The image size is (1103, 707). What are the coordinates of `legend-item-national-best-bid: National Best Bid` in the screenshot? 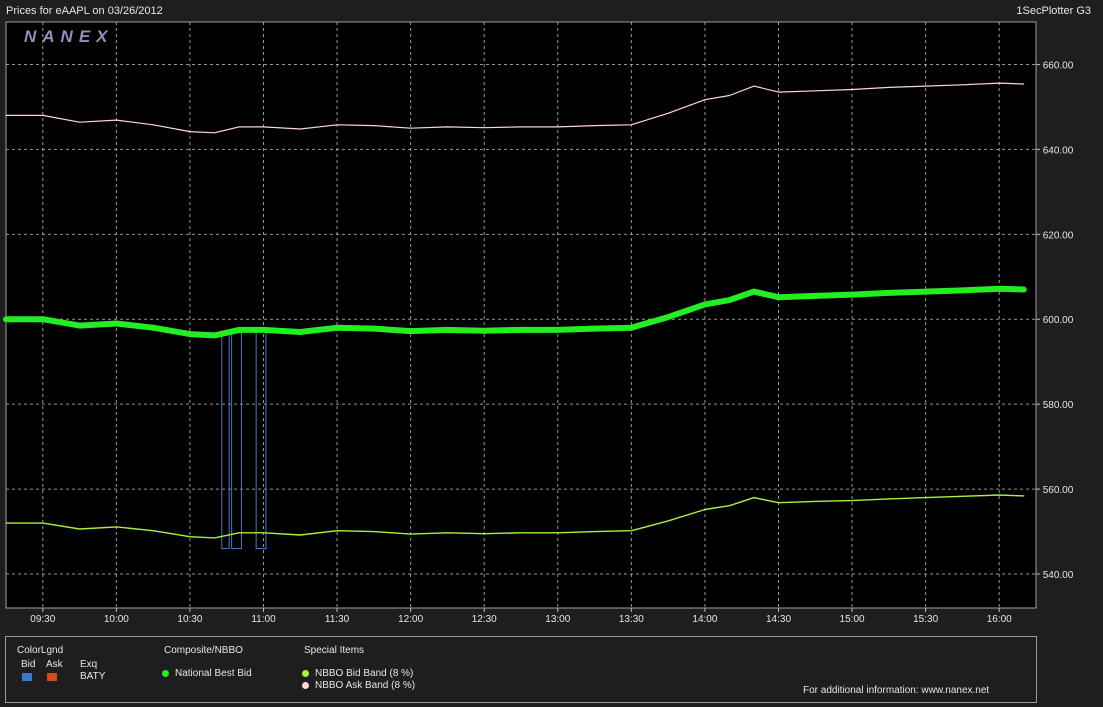 It's located at (207, 673).